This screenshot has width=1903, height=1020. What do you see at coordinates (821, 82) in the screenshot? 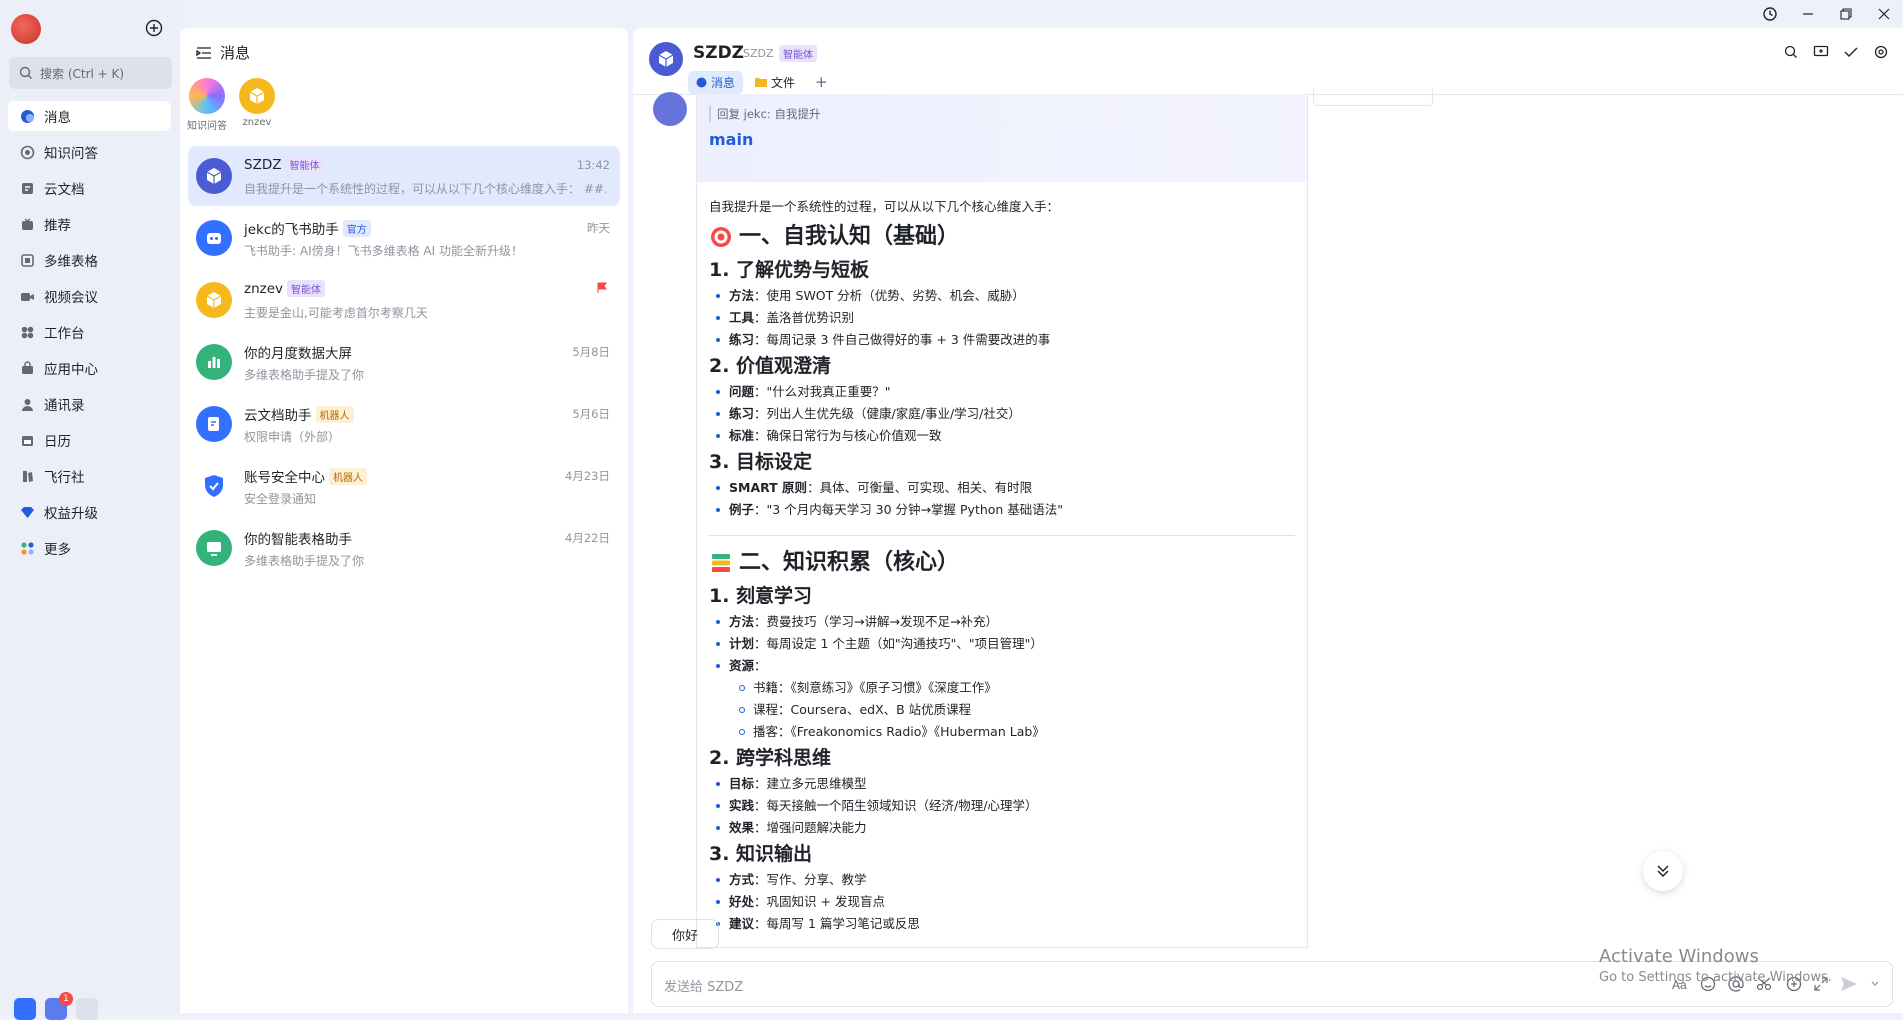
I see `tab-add: +` at bounding box center [821, 82].